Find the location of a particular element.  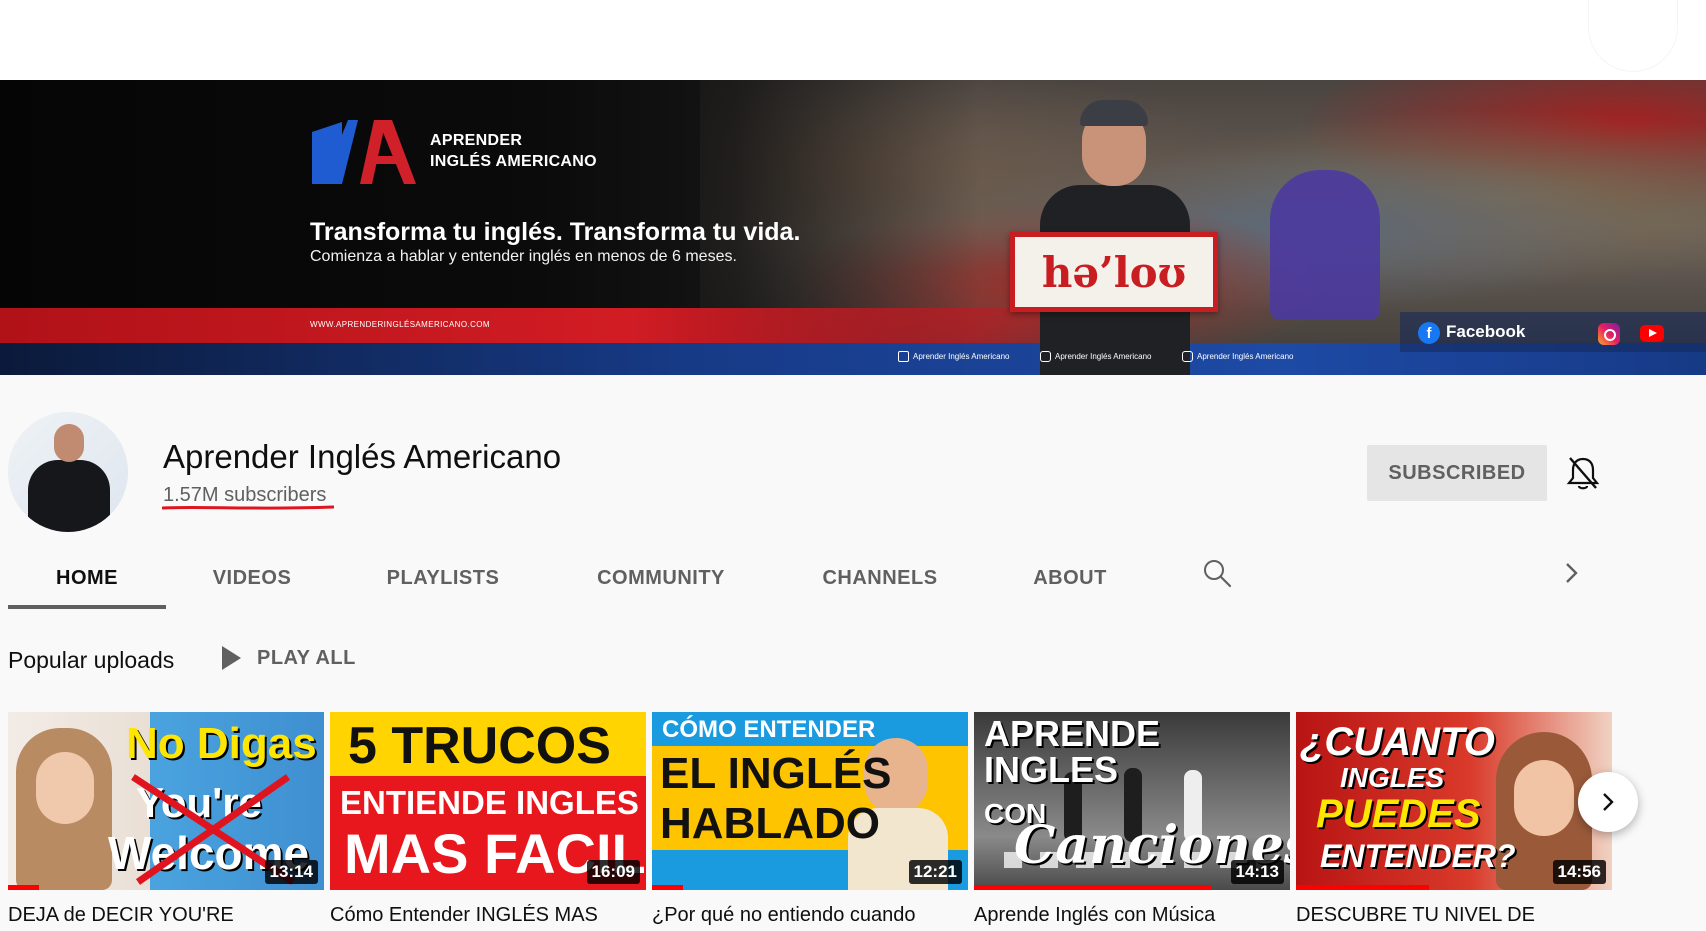

video-thumbnail: ¿CUANTO INGLES PUEDES ENTENDER? 14:56 is located at coordinates (1454, 801).